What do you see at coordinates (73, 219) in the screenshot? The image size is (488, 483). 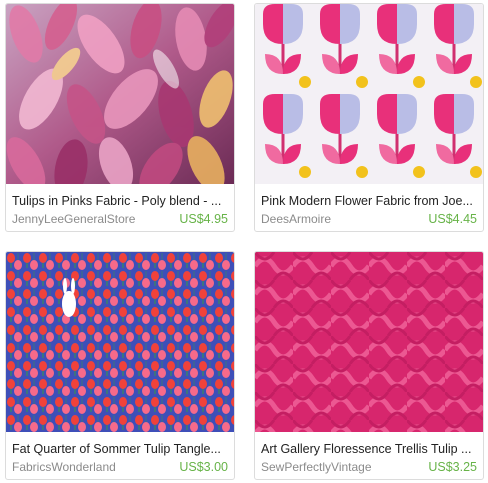 I see `shop-name: JennyLeeGeneralStore` at bounding box center [73, 219].